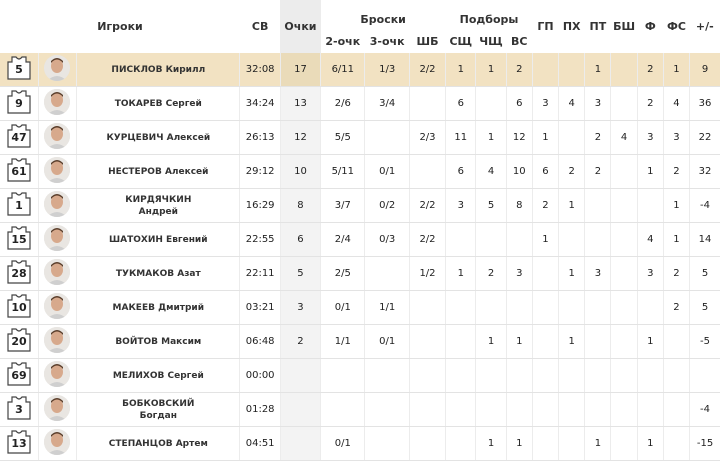 The height and width of the screenshot is (461, 720). I want to click on stat-assists: 6, so click(545, 171).